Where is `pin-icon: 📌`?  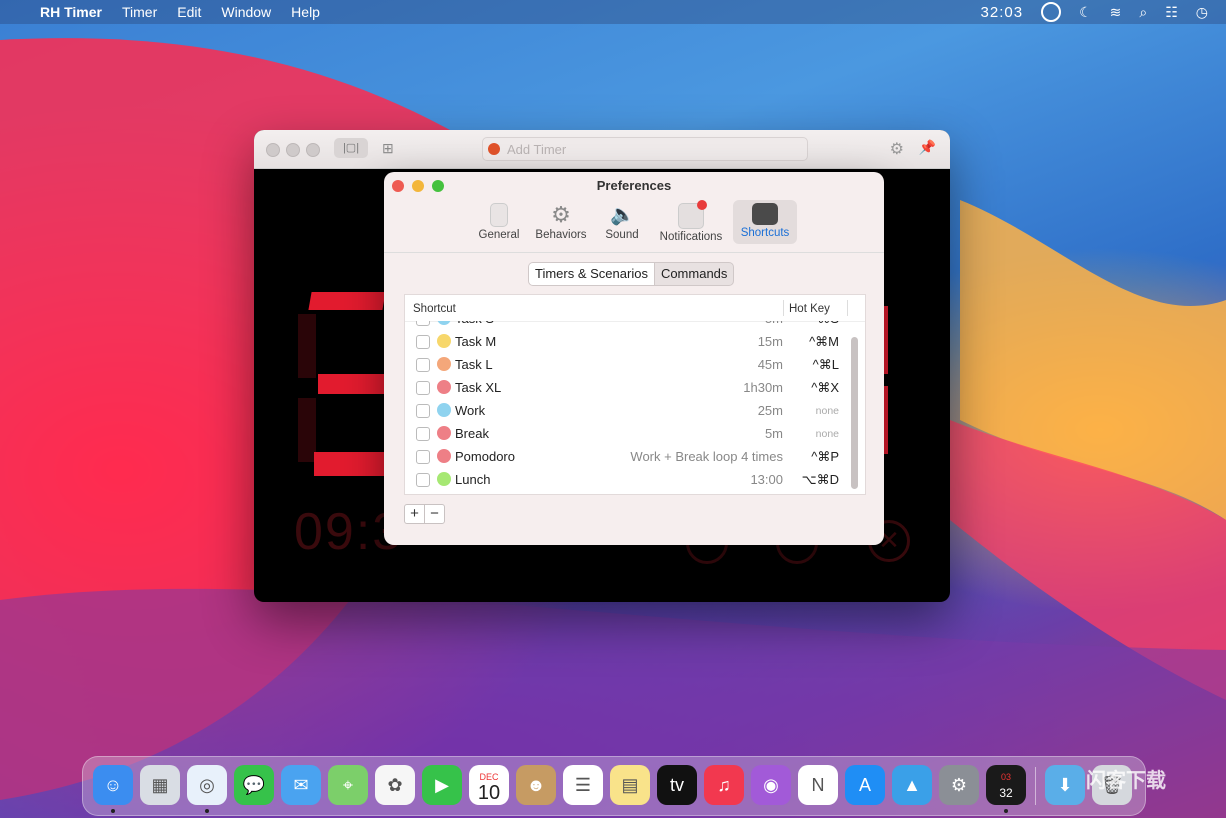 pin-icon: 📌 is located at coordinates (927, 147).